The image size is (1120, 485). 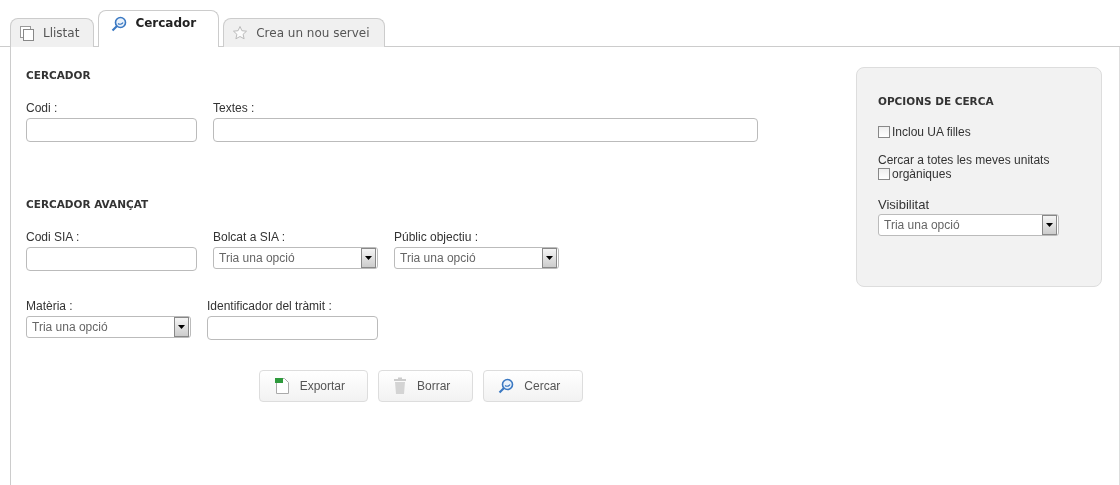 I want to click on tab: Llistat, so click(x=52, y=32).